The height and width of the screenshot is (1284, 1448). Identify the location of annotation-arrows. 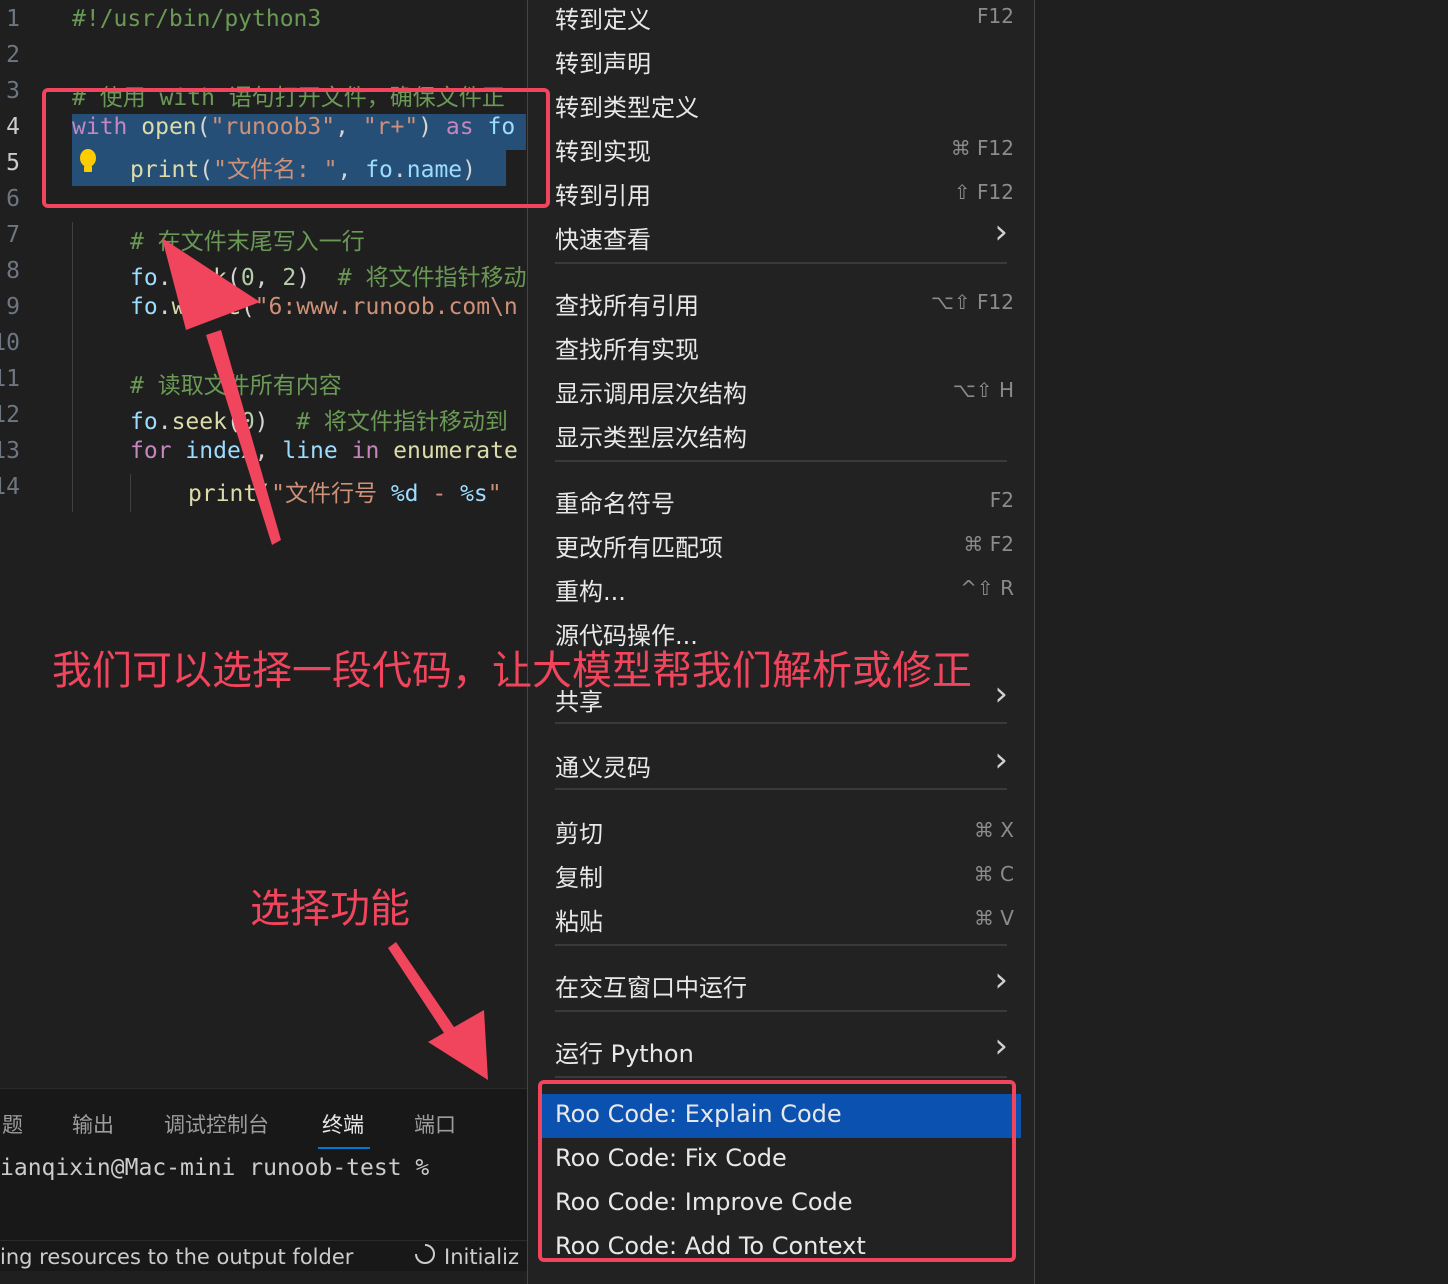
(325, 659).